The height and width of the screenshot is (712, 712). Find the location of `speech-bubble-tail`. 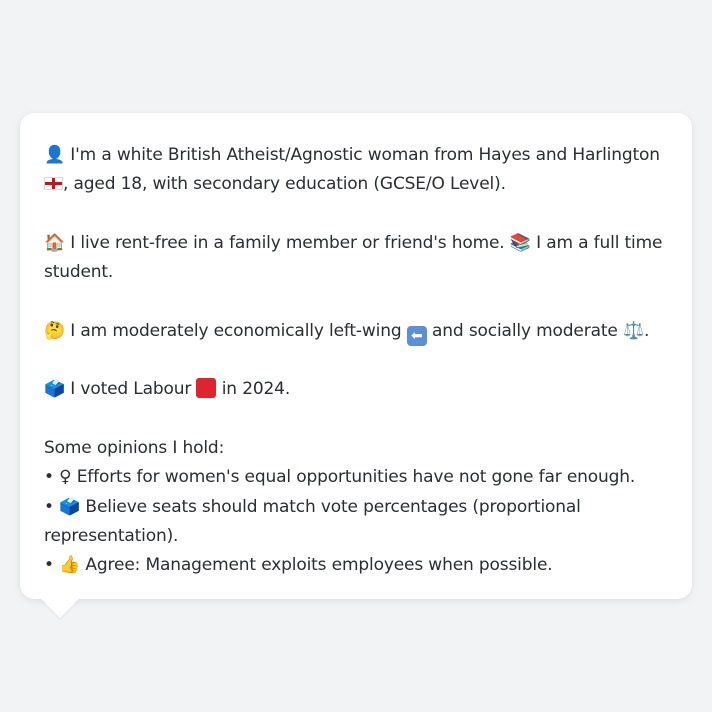

speech-bubble-tail is located at coordinates (60, 608).